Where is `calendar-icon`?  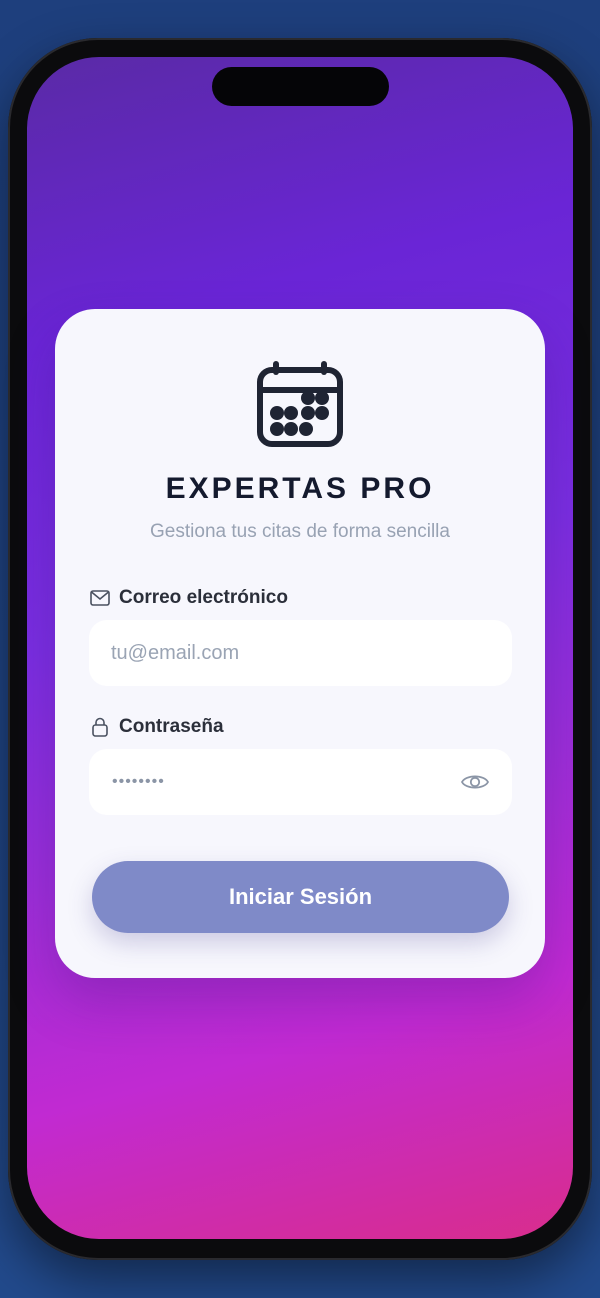
calendar-icon is located at coordinates (300, 404).